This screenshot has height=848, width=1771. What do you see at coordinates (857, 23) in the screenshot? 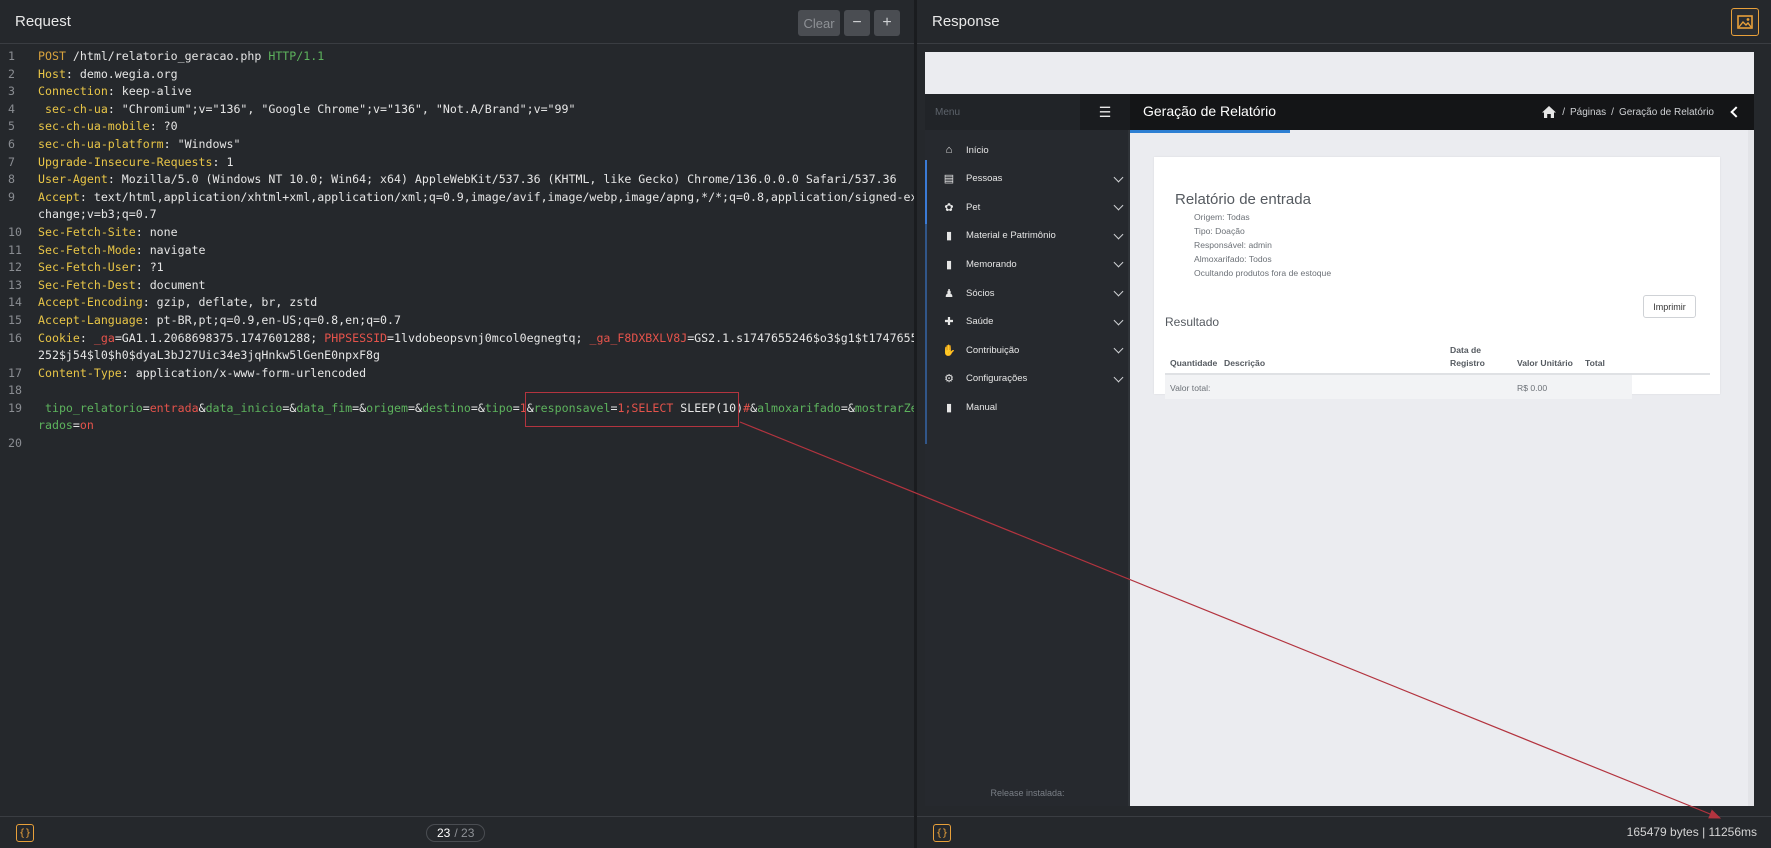
I see `zoom-out-button: −` at bounding box center [857, 23].